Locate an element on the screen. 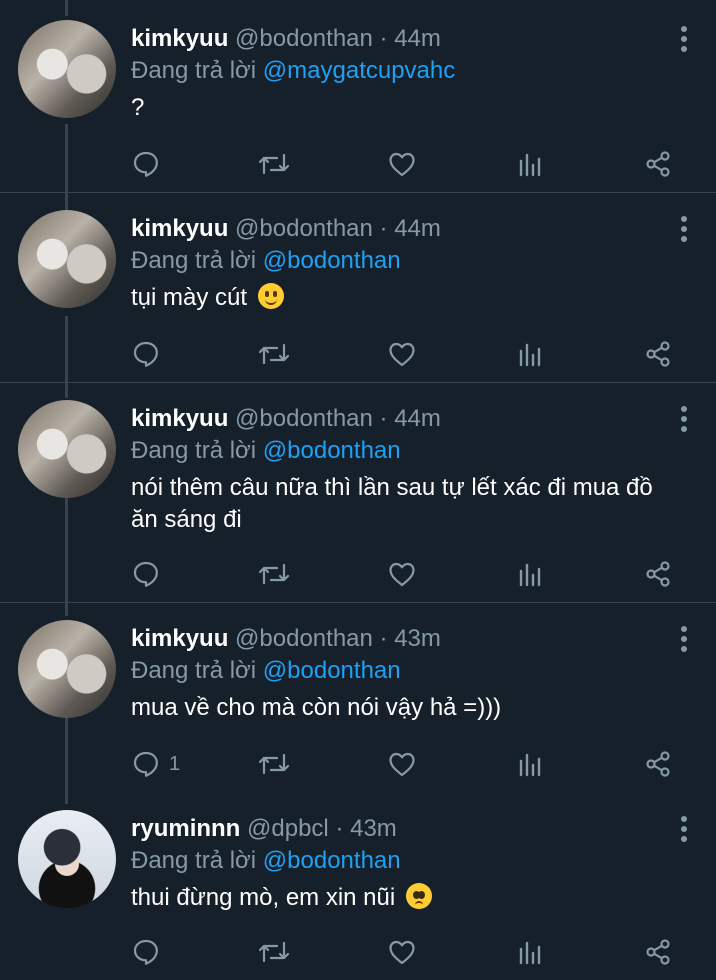  replying-to: Đang trả lời @maygatcupvahc is located at coordinates (293, 71).